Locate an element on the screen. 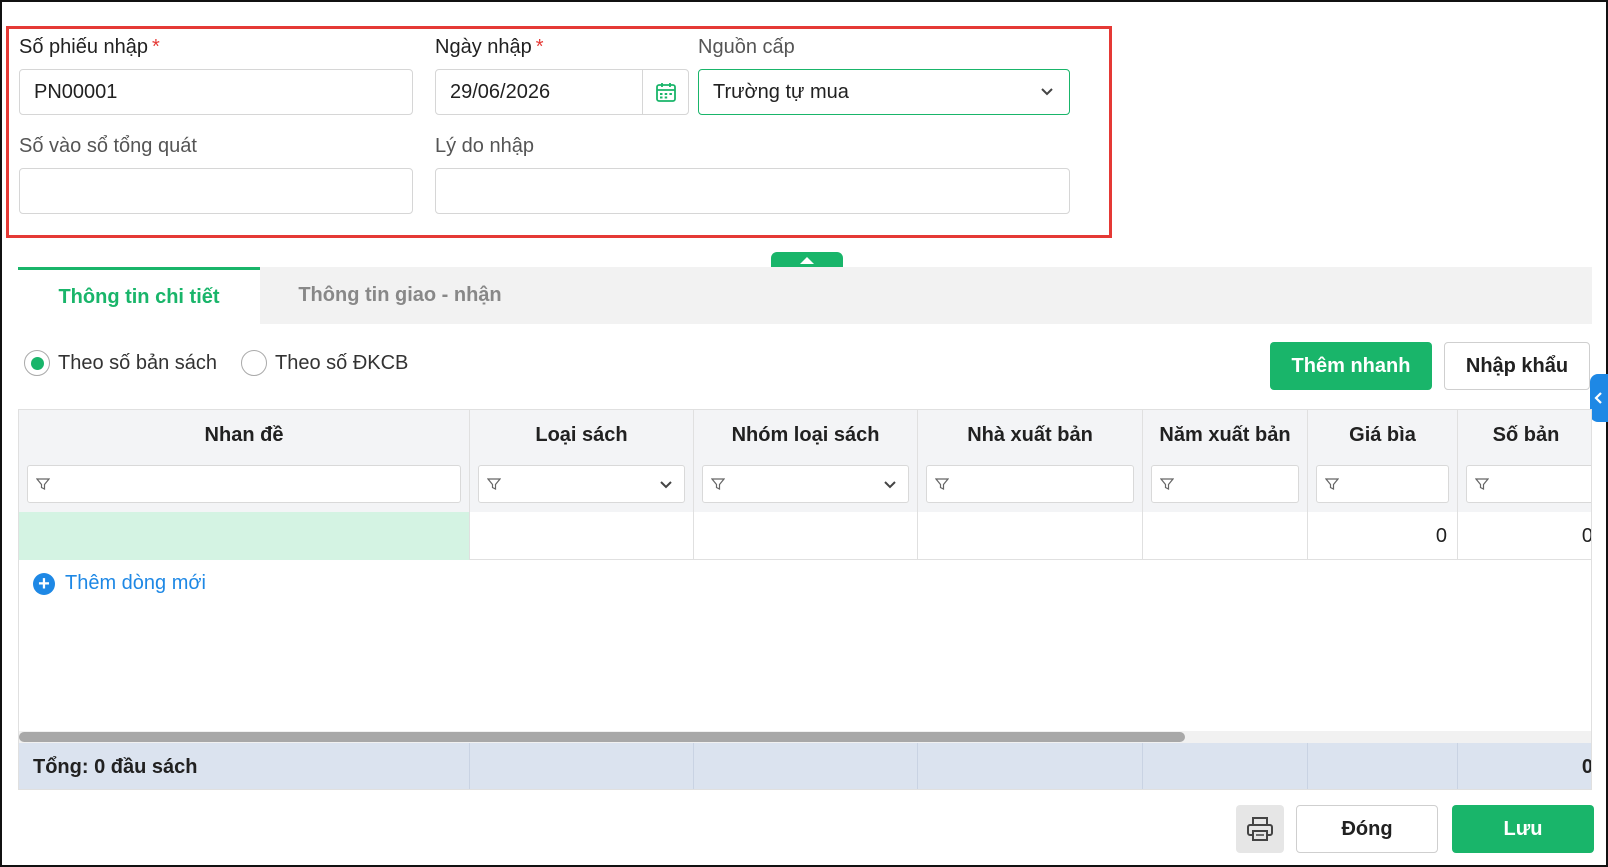 This screenshot has width=1608, height=867. so-phieu-label: Số phiếu nhập * is located at coordinates (89, 47).